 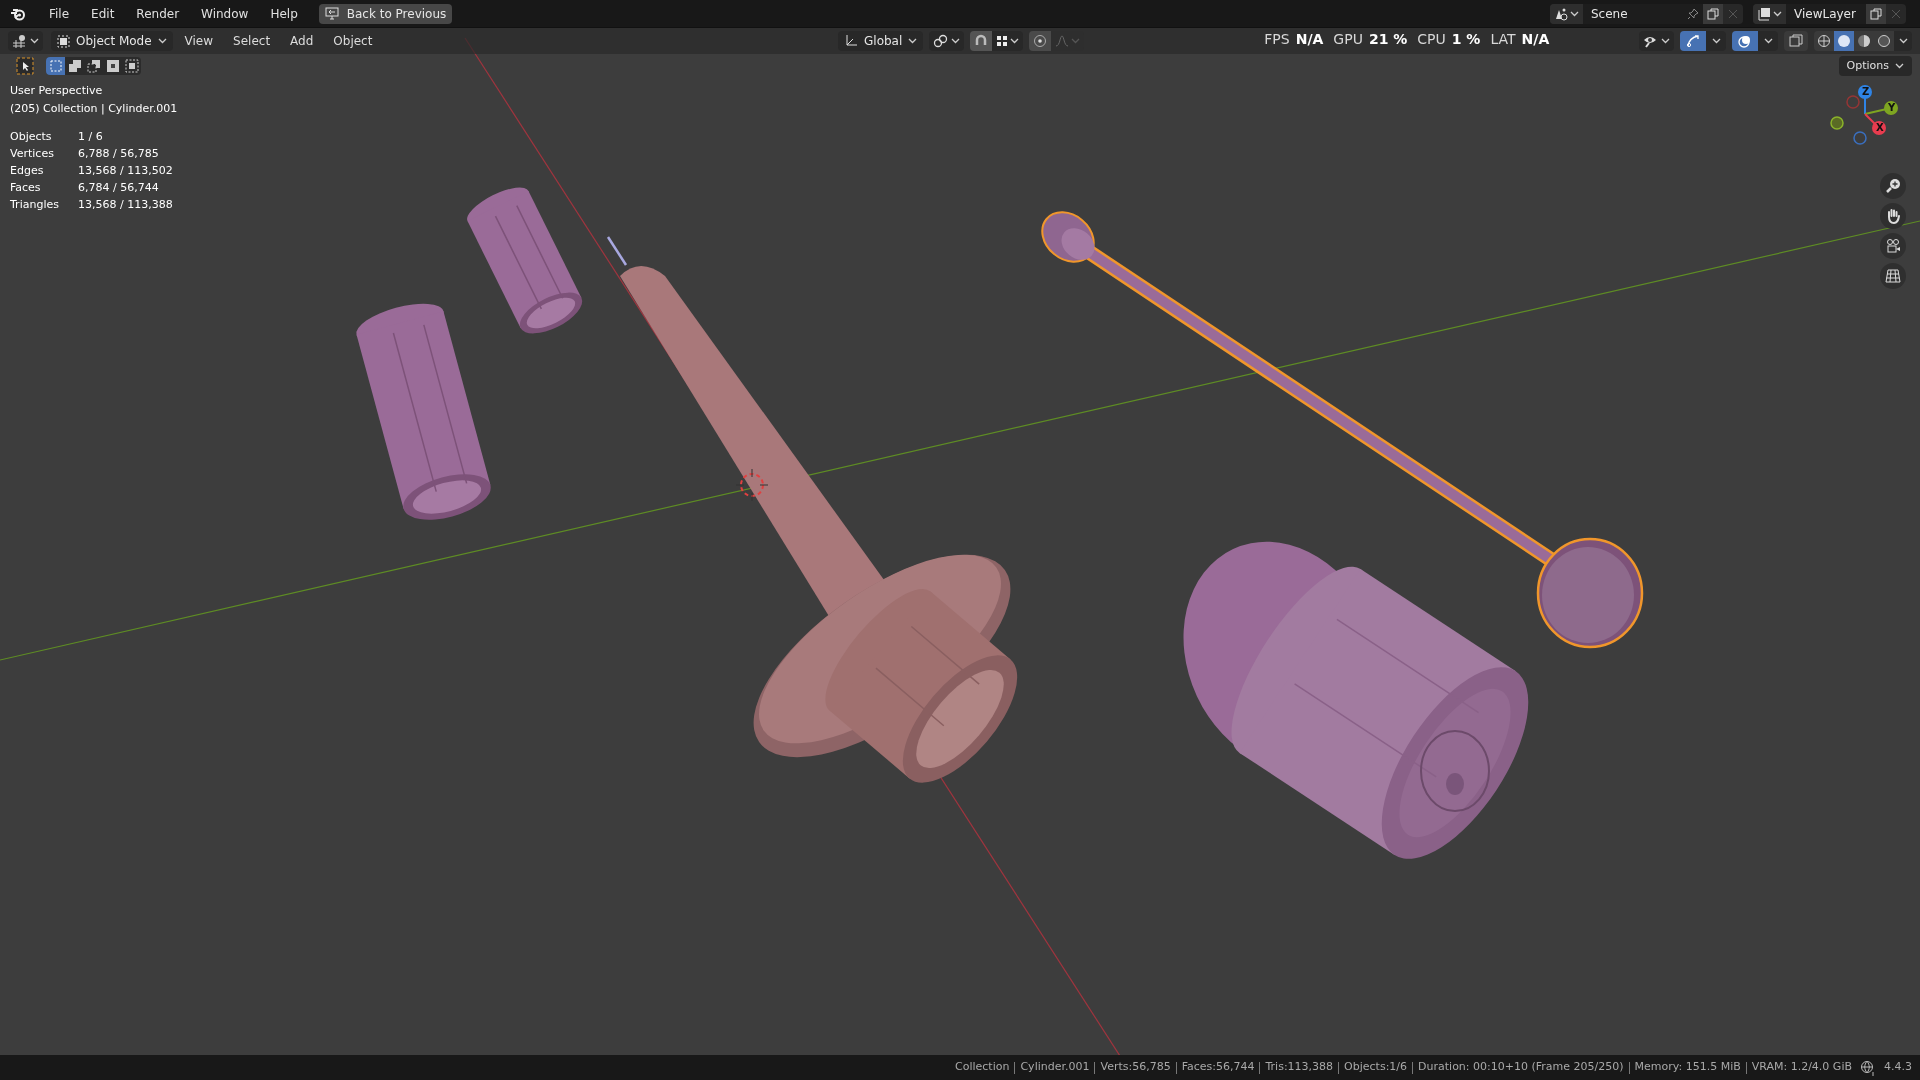 I want to click on zoom-icon, so click(x=1893, y=186).